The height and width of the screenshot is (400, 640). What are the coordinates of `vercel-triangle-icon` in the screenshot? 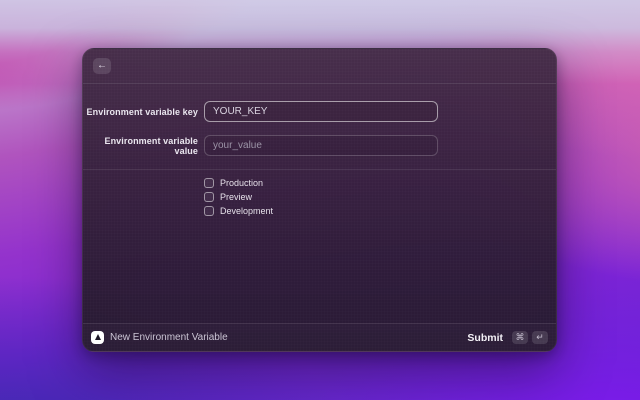 It's located at (97, 337).